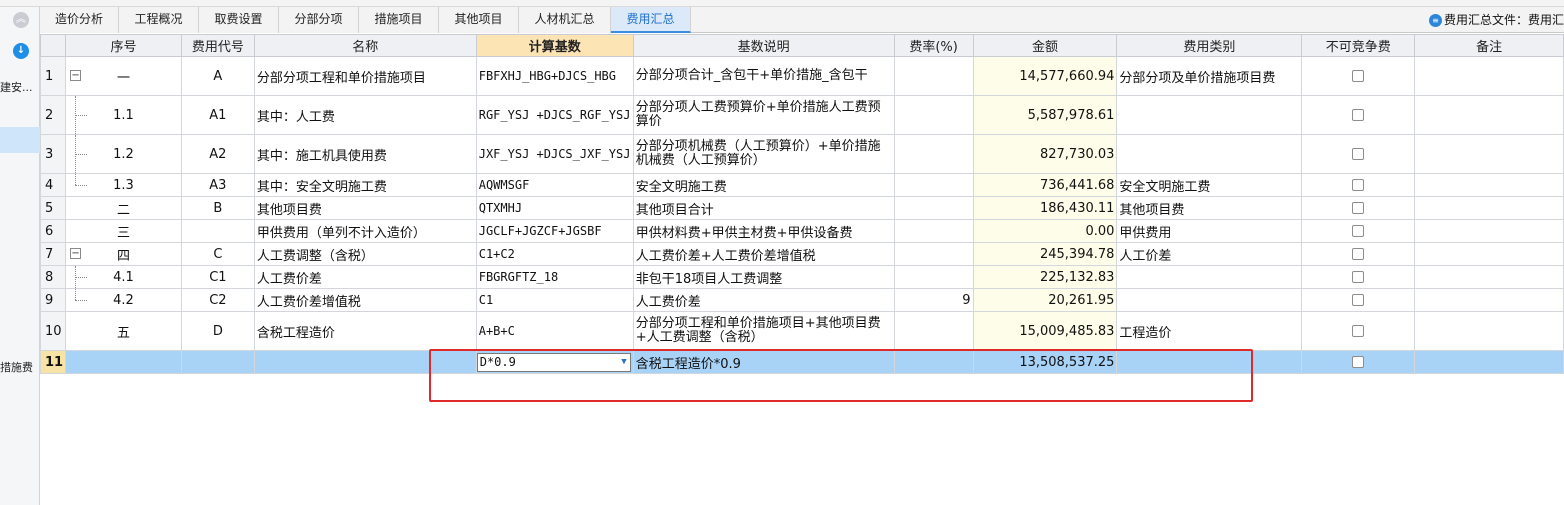 The image size is (1564, 505). Describe the element at coordinates (554, 115) in the screenshot. I see `base-cell: RGF_YSJ +DJCS_RGF_YSJ` at that location.